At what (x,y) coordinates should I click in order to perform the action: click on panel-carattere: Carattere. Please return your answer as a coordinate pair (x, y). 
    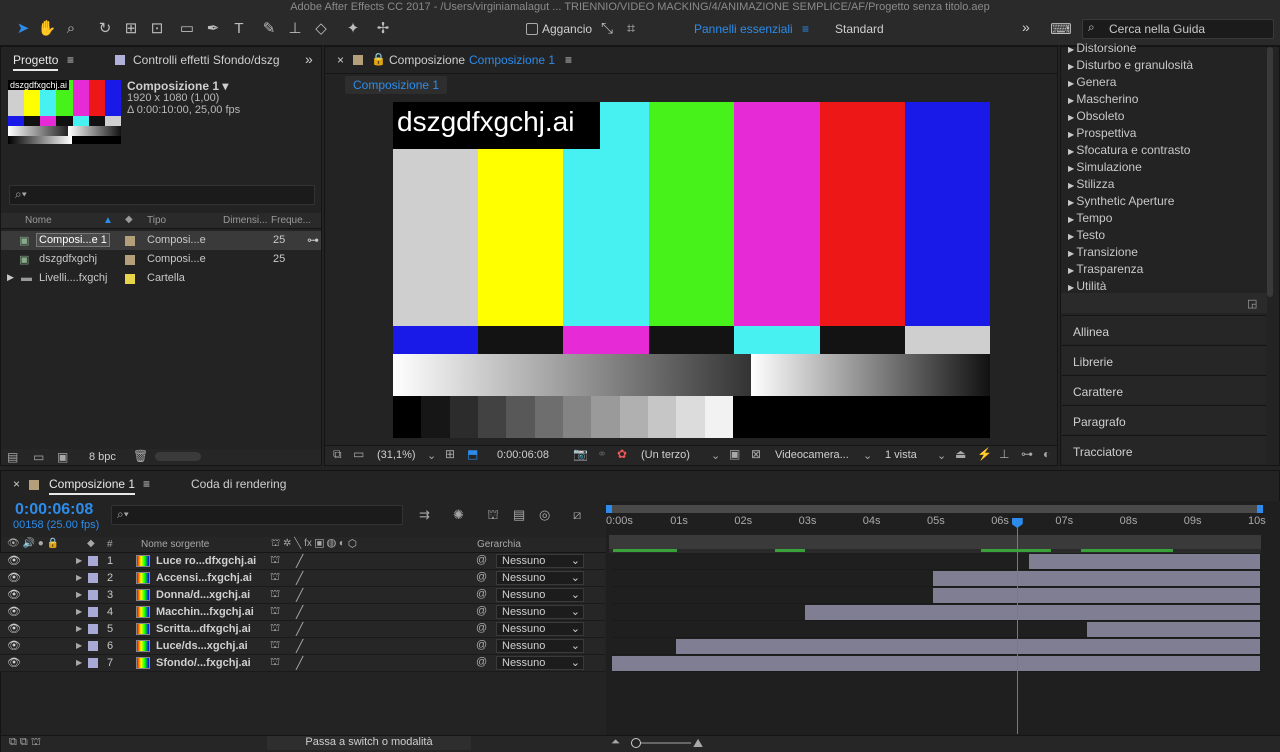
    Looking at the image, I should click on (1164, 389).